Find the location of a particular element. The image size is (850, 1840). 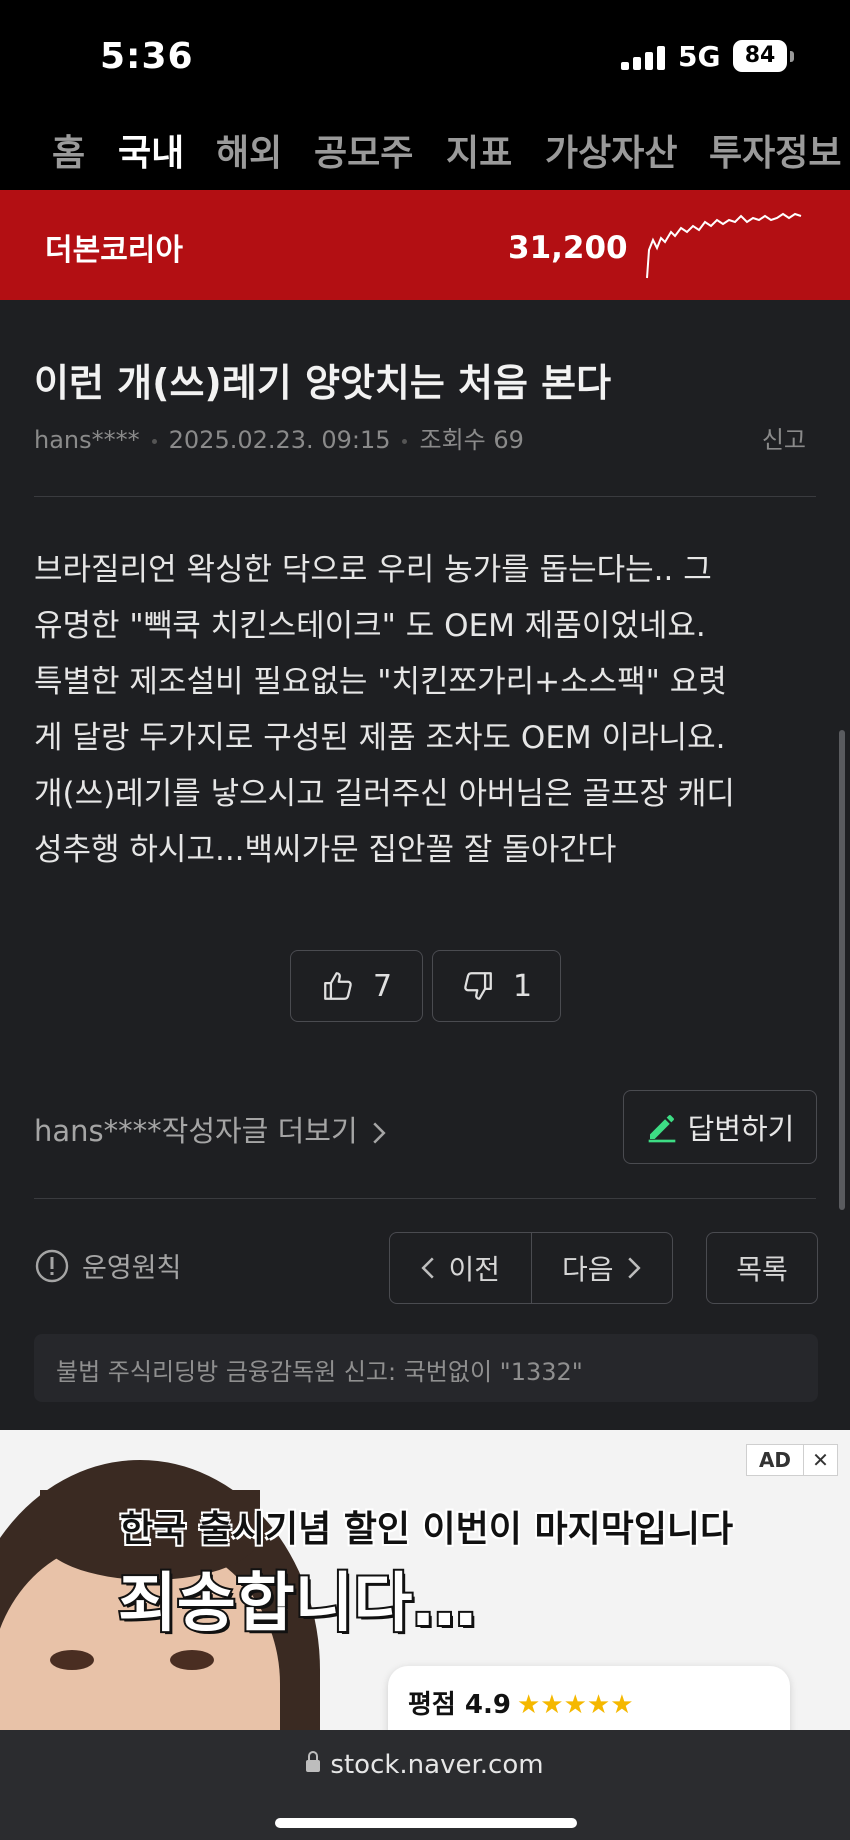

url-text: stock.naver.com is located at coordinates (437, 1765).